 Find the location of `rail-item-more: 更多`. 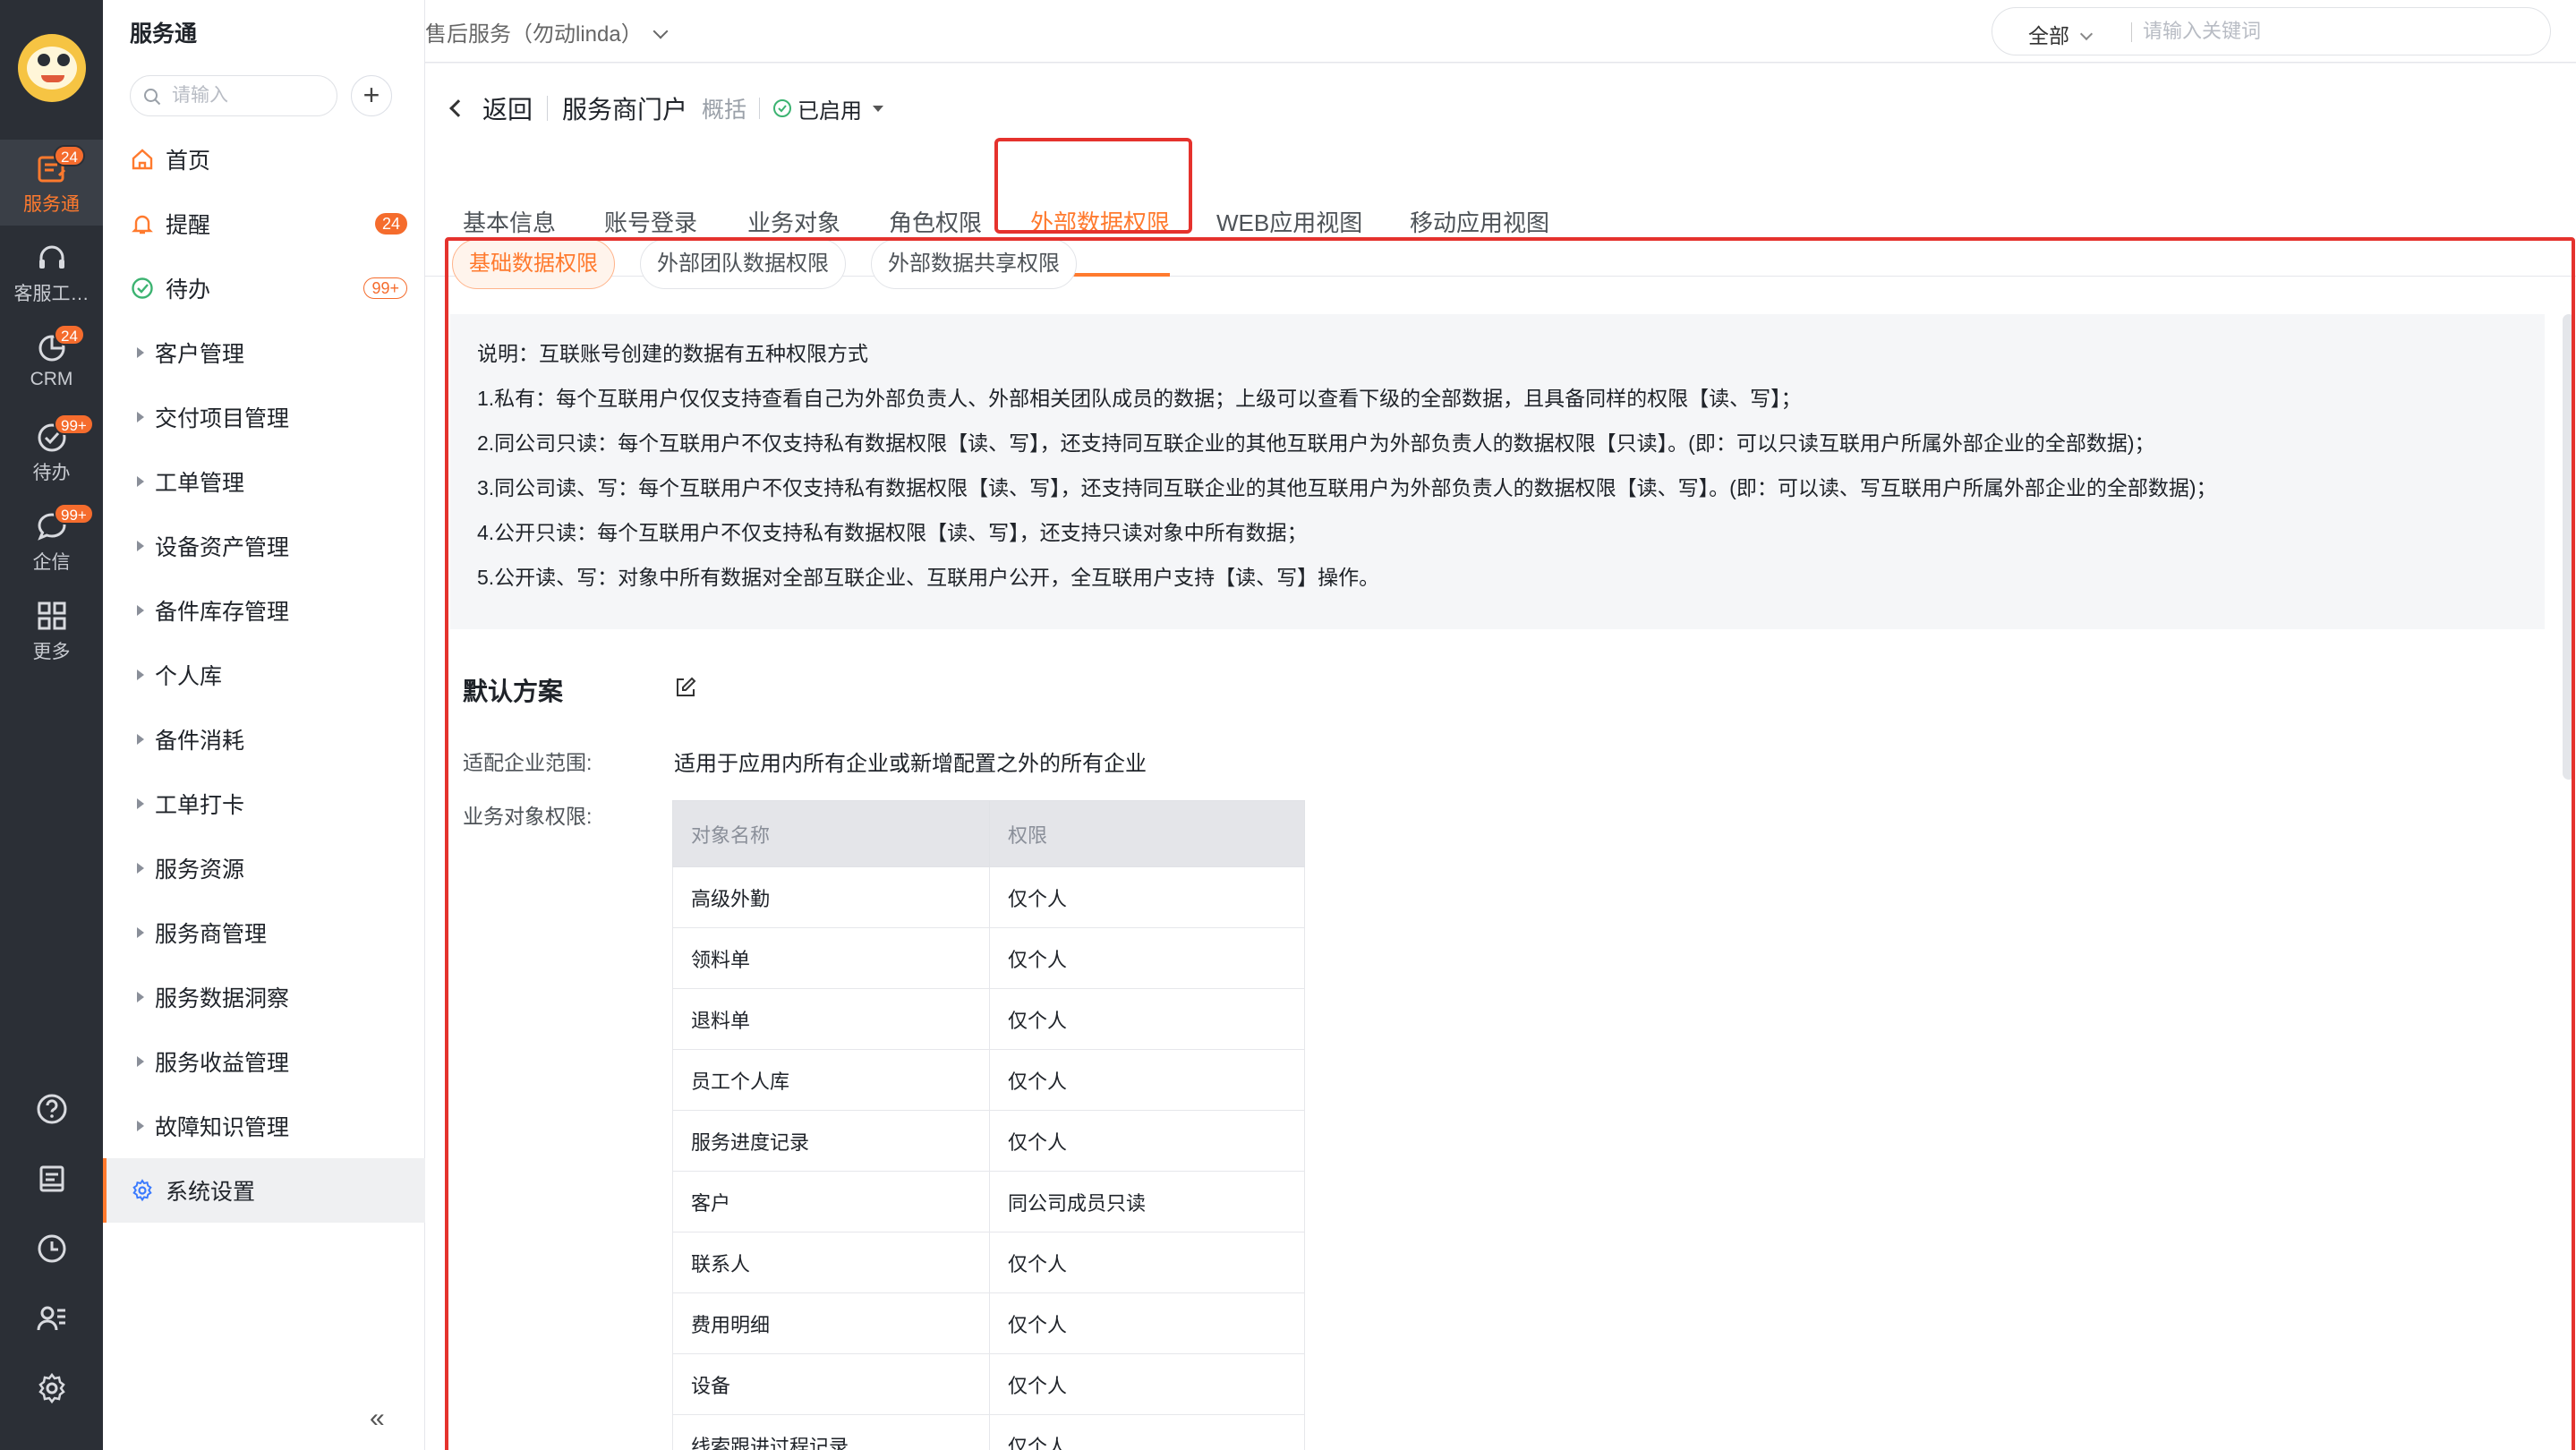

rail-item-more: 更多 is located at coordinates (51, 630).